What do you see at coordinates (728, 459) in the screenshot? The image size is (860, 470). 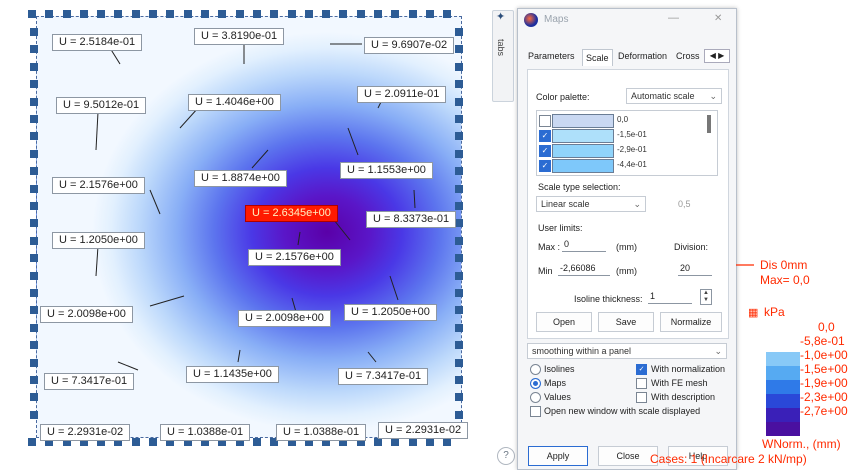 I see `cases-label: Cases: 1 (Incarcare 2 kN/mp)` at bounding box center [728, 459].